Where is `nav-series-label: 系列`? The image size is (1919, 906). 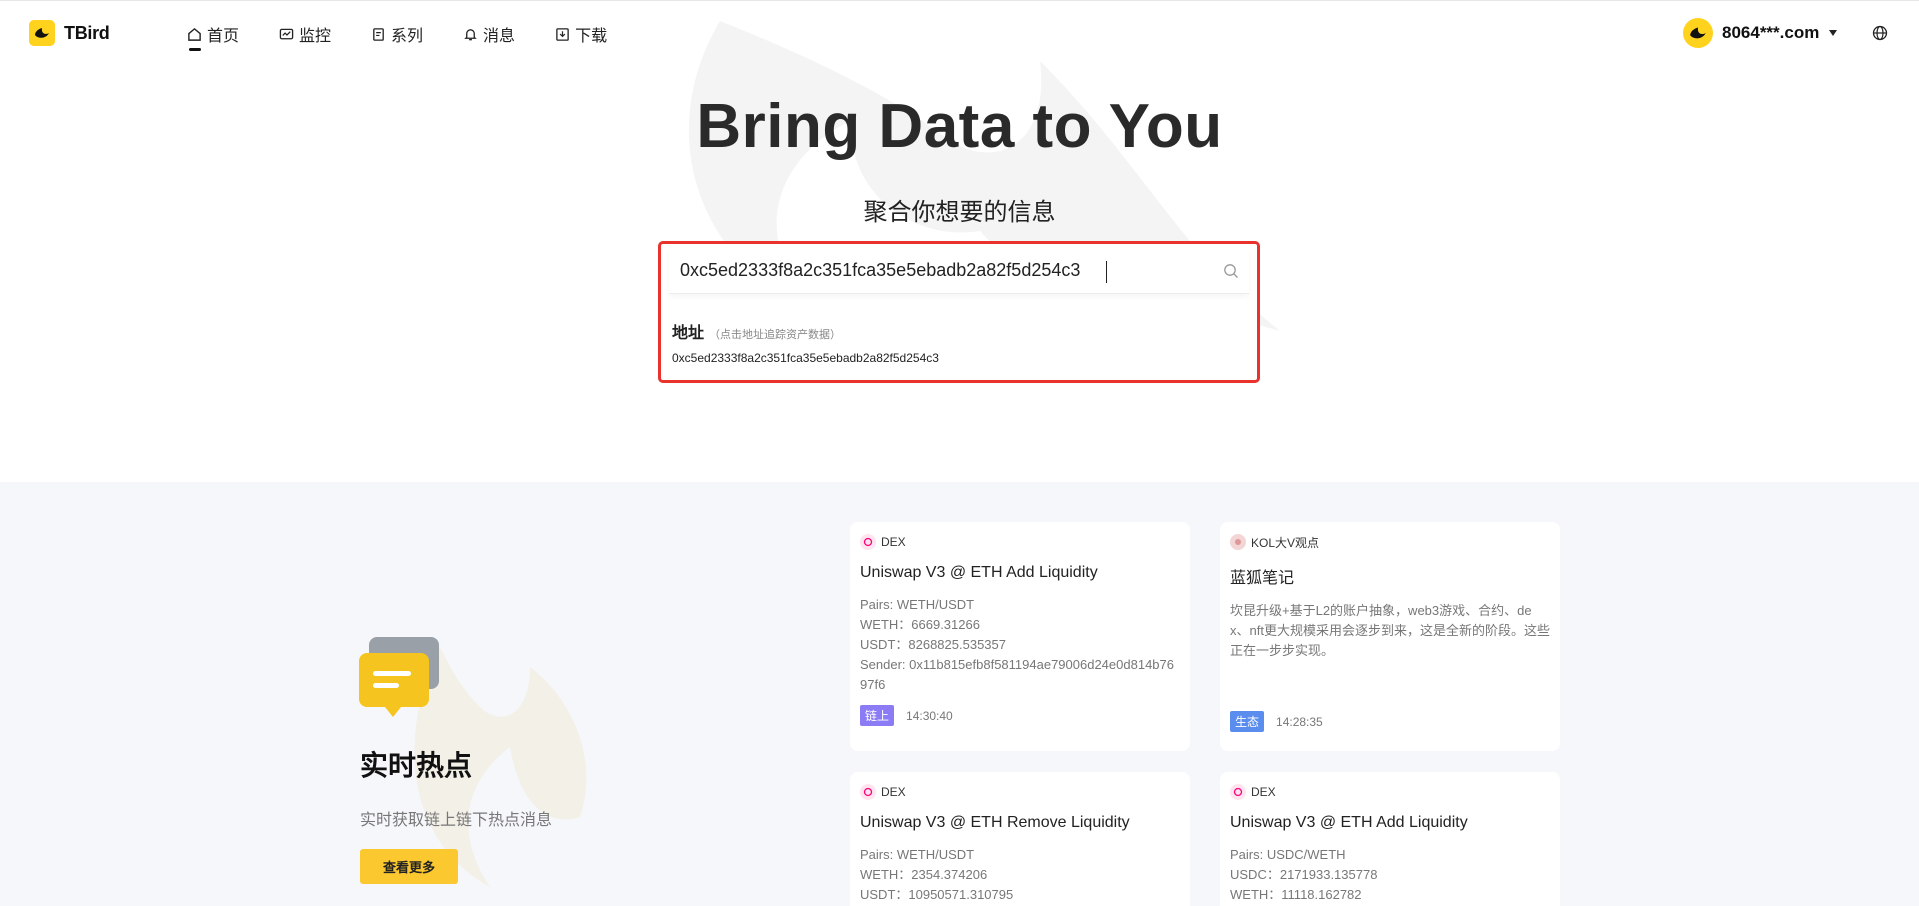
nav-series-label: 系列 is located at coordinates (407, 36).